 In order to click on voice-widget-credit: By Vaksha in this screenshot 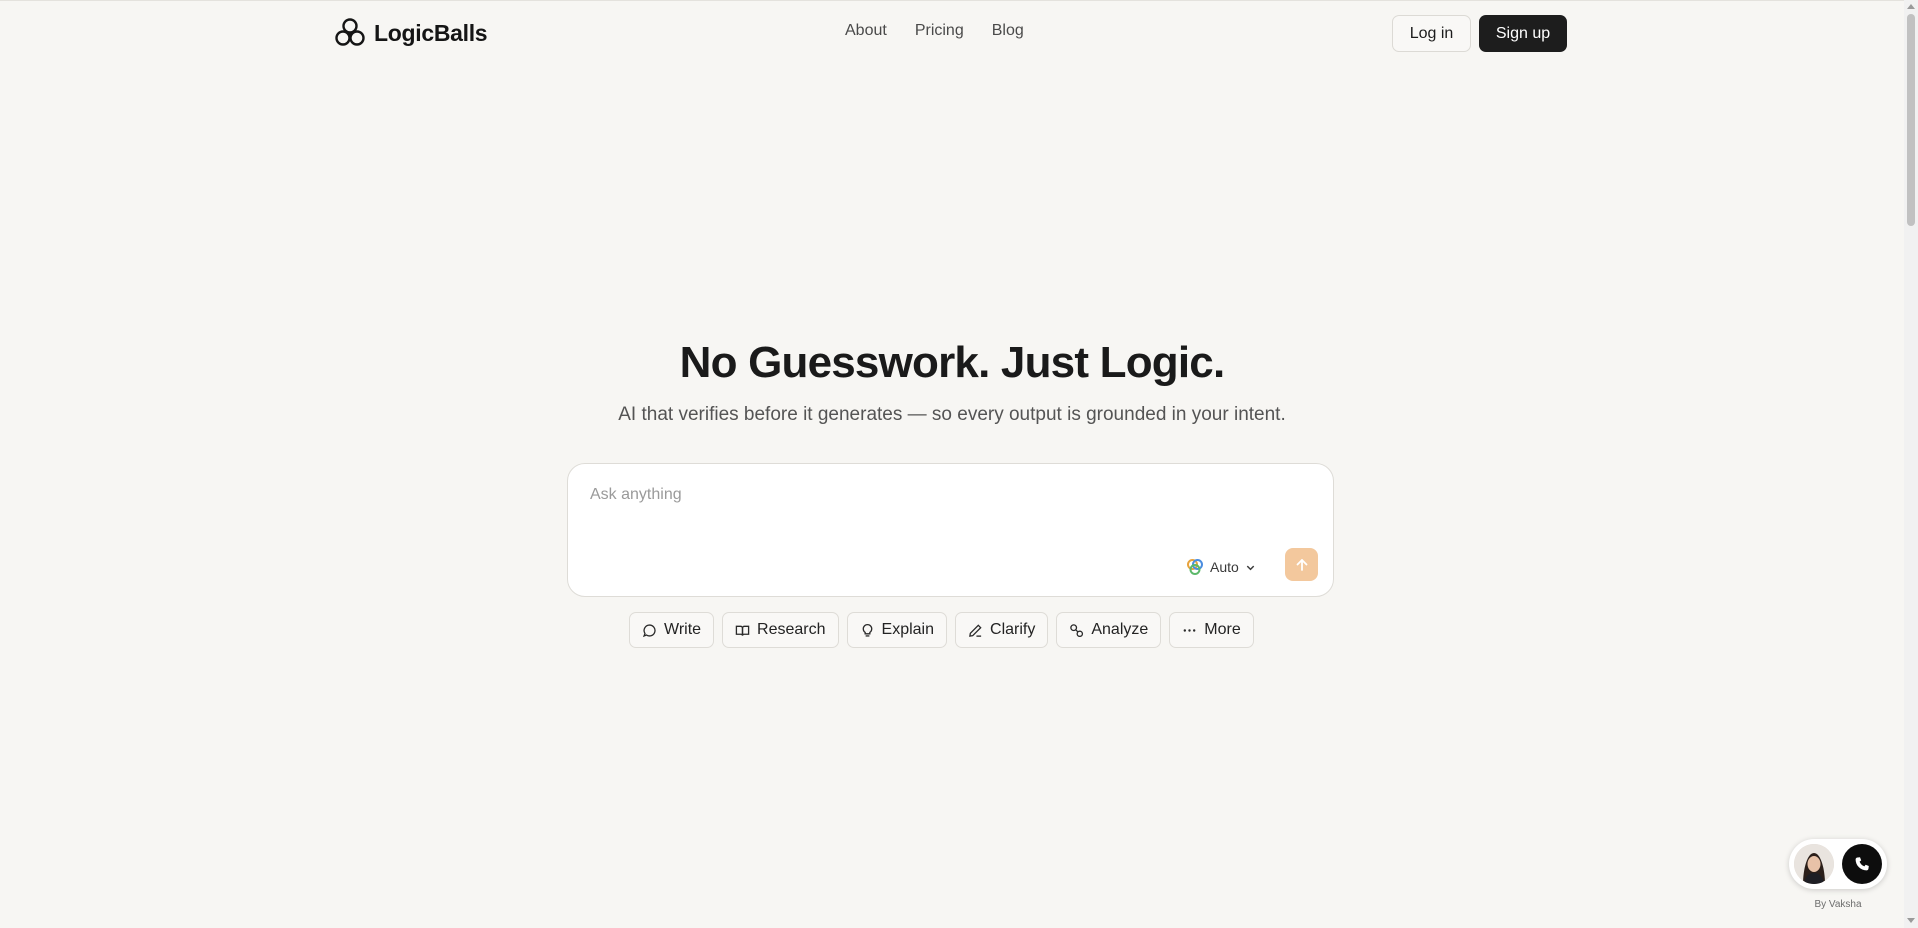, I will do `click(1838, 904)`.